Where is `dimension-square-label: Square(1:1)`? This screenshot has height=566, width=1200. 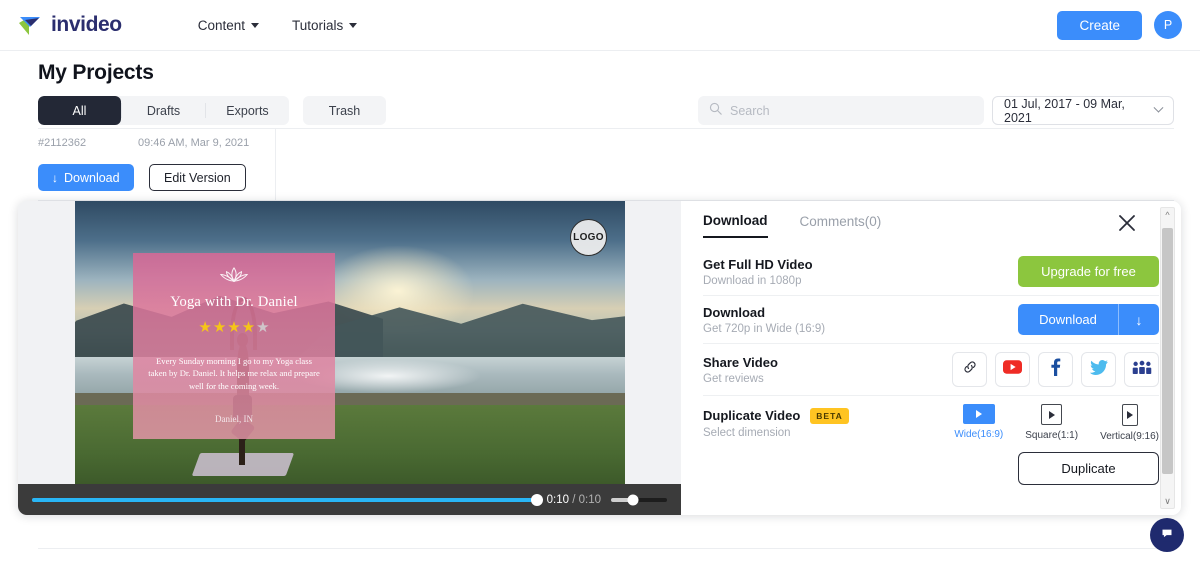
dimension-square-label: Square(1:1) is located at coordinates (1052, 435).